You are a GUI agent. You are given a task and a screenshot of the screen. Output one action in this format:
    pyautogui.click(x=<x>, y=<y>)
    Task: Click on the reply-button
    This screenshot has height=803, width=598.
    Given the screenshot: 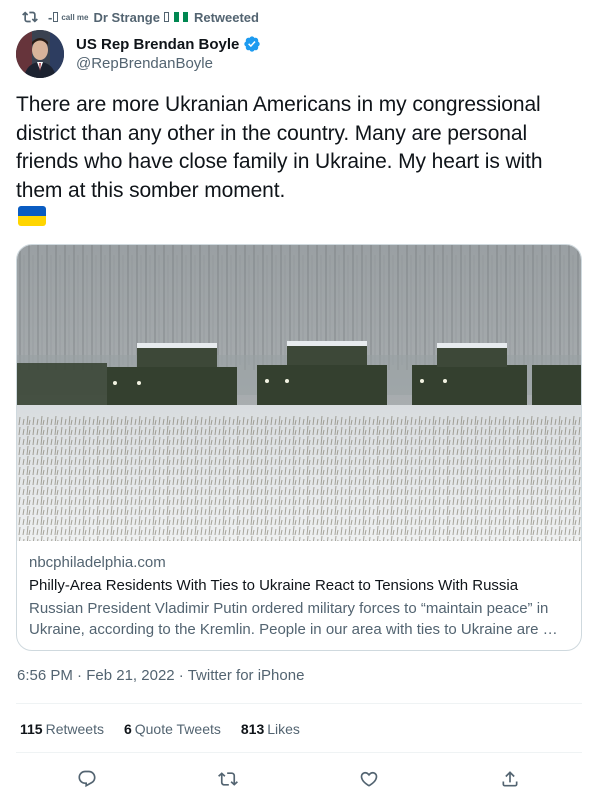 What is the action you would take?
    pyautogui.click(x=87, y=779)
    